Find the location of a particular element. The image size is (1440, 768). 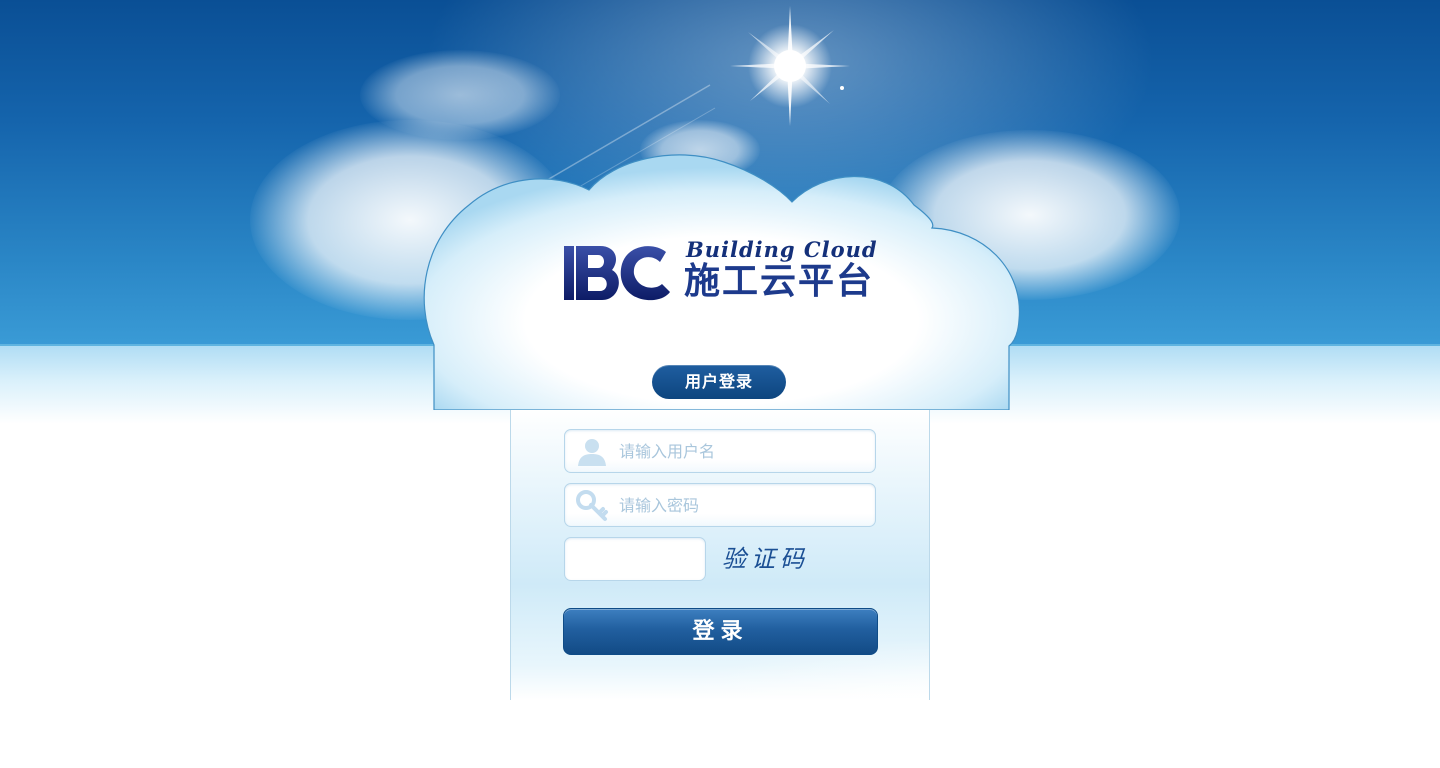

logo-chinese-name: 施工云平台 is located at coordinates (779, 281).